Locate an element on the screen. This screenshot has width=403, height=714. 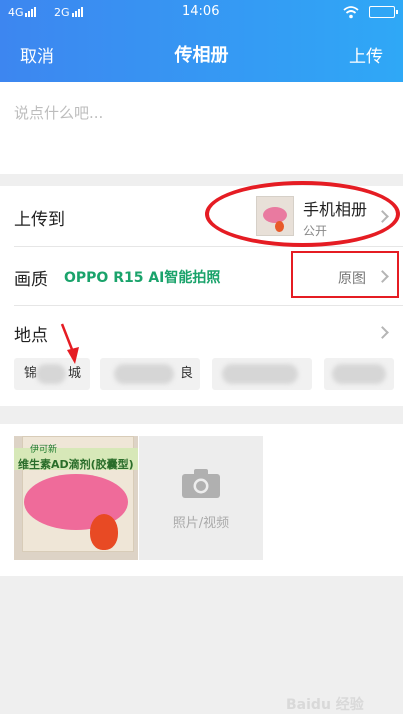
annotation-ellipse is located at coordinates (302, 214).